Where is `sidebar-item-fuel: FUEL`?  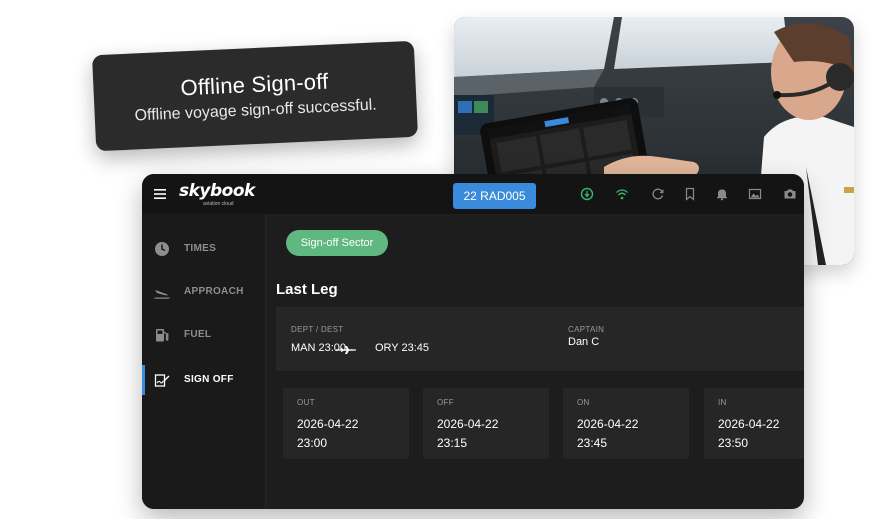 sidebar-item-fuel: FUEL is located at coordinates (203, 335).